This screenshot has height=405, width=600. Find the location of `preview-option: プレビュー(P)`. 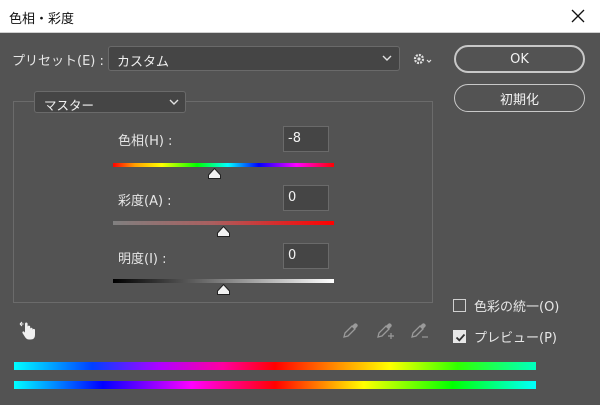

preview-option: プレビュー(P) is located at coordinates (505, 336).